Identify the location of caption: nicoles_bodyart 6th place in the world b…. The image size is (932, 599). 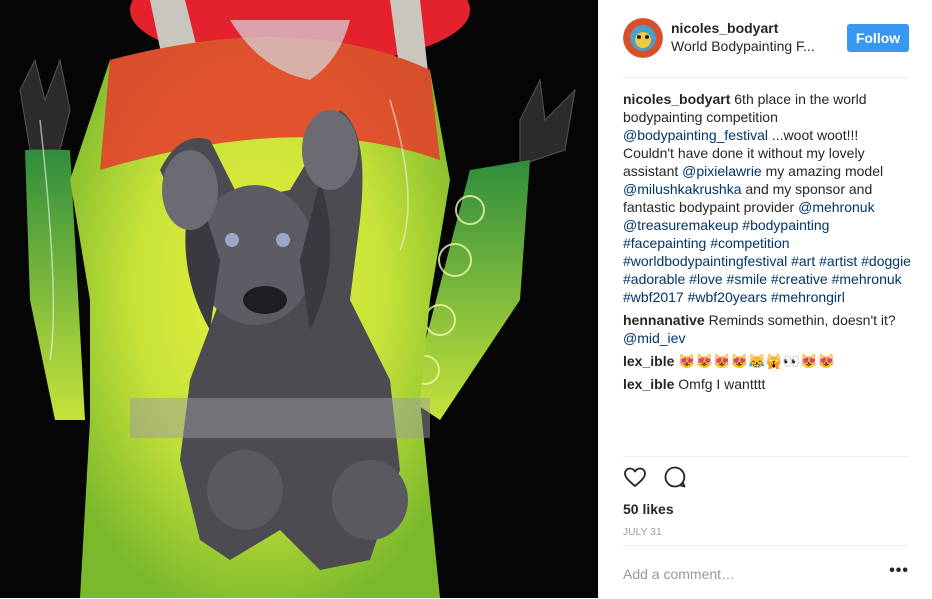
(768, 198).